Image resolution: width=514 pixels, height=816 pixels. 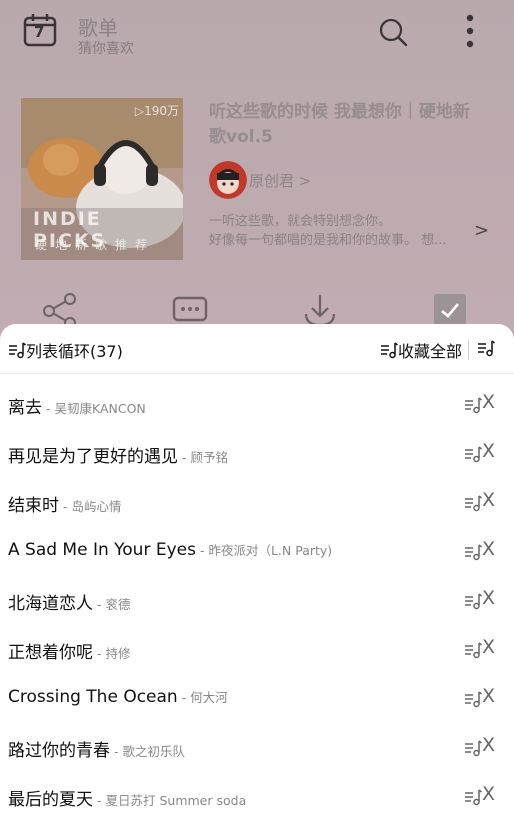 What do you see at coordinates (96, 408) in the screenshot?
I see `song-artist: - 吴韧康KANCON` at bounding box center [96, 408].